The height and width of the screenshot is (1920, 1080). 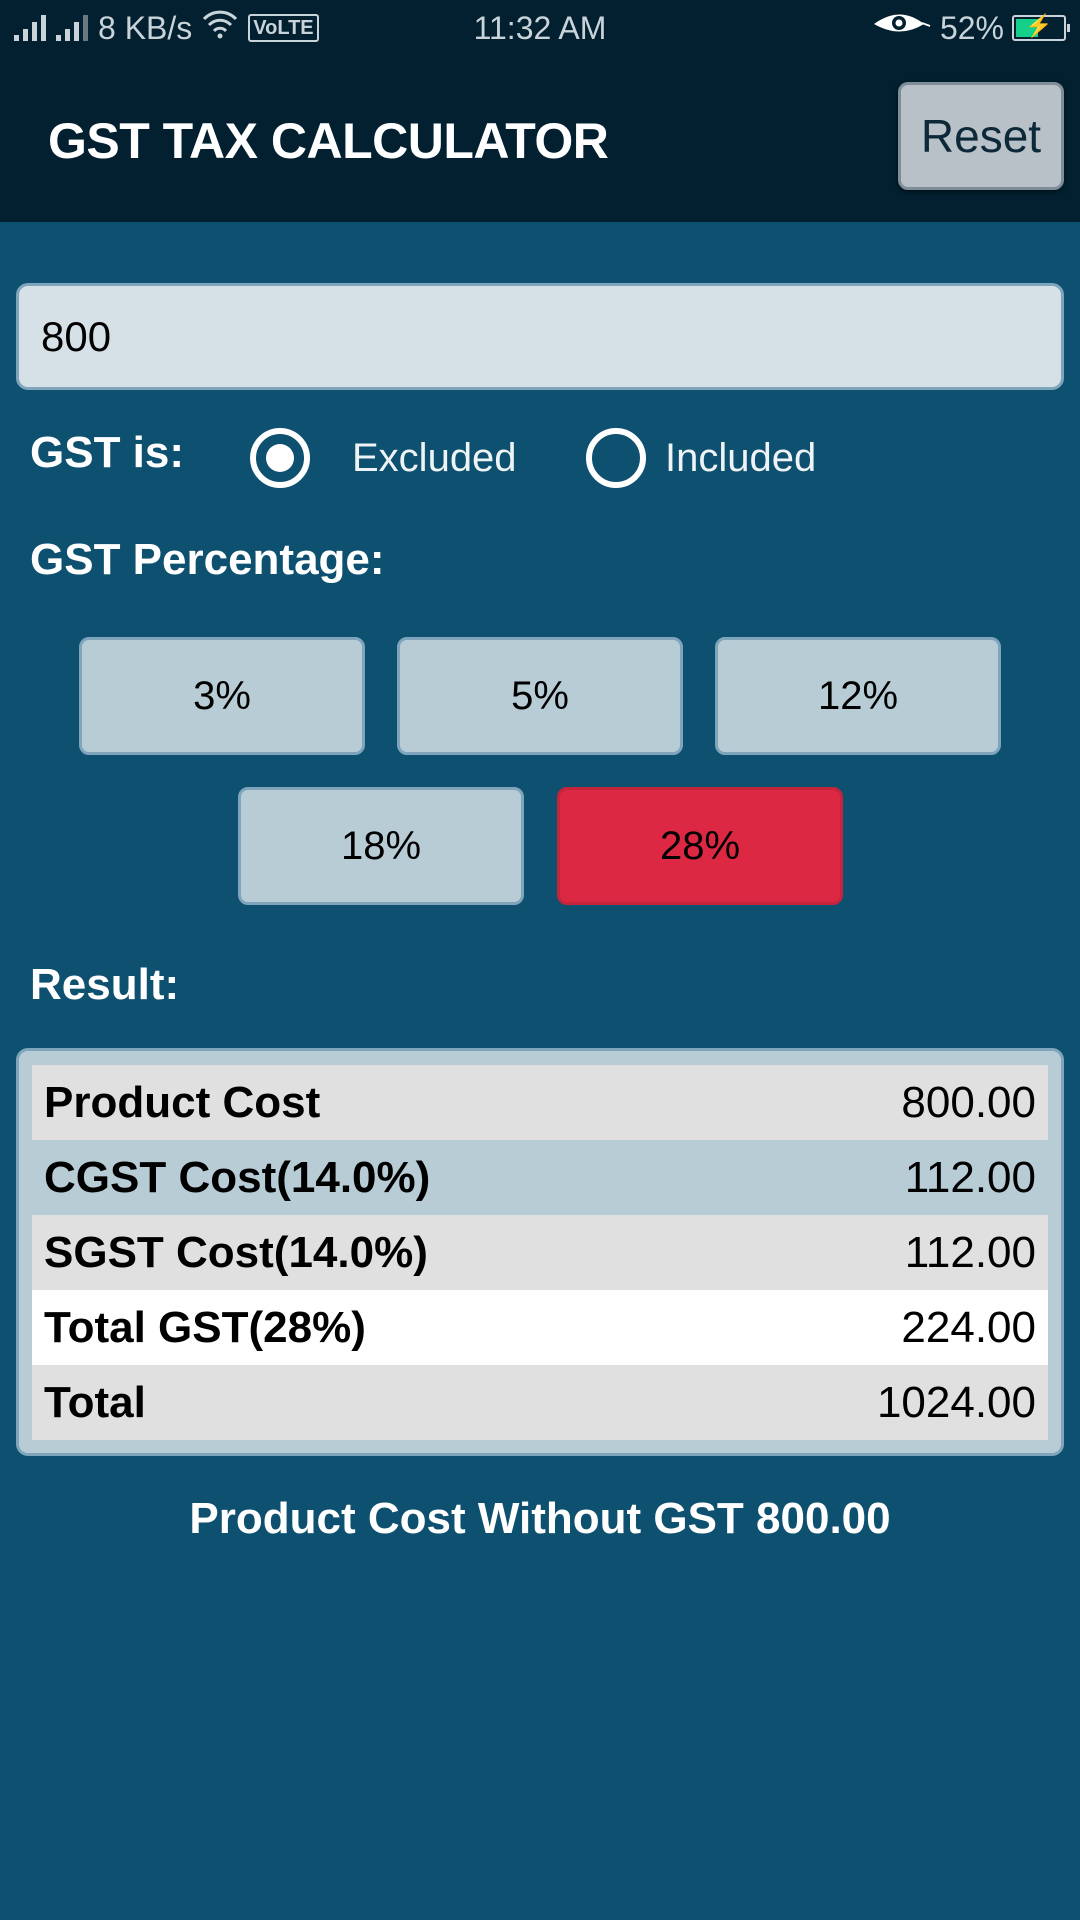 What do you see at coordinates (858, 696) in the screenshot?
I see `pct-button-12: 12%` at bounding box center [858, 696].